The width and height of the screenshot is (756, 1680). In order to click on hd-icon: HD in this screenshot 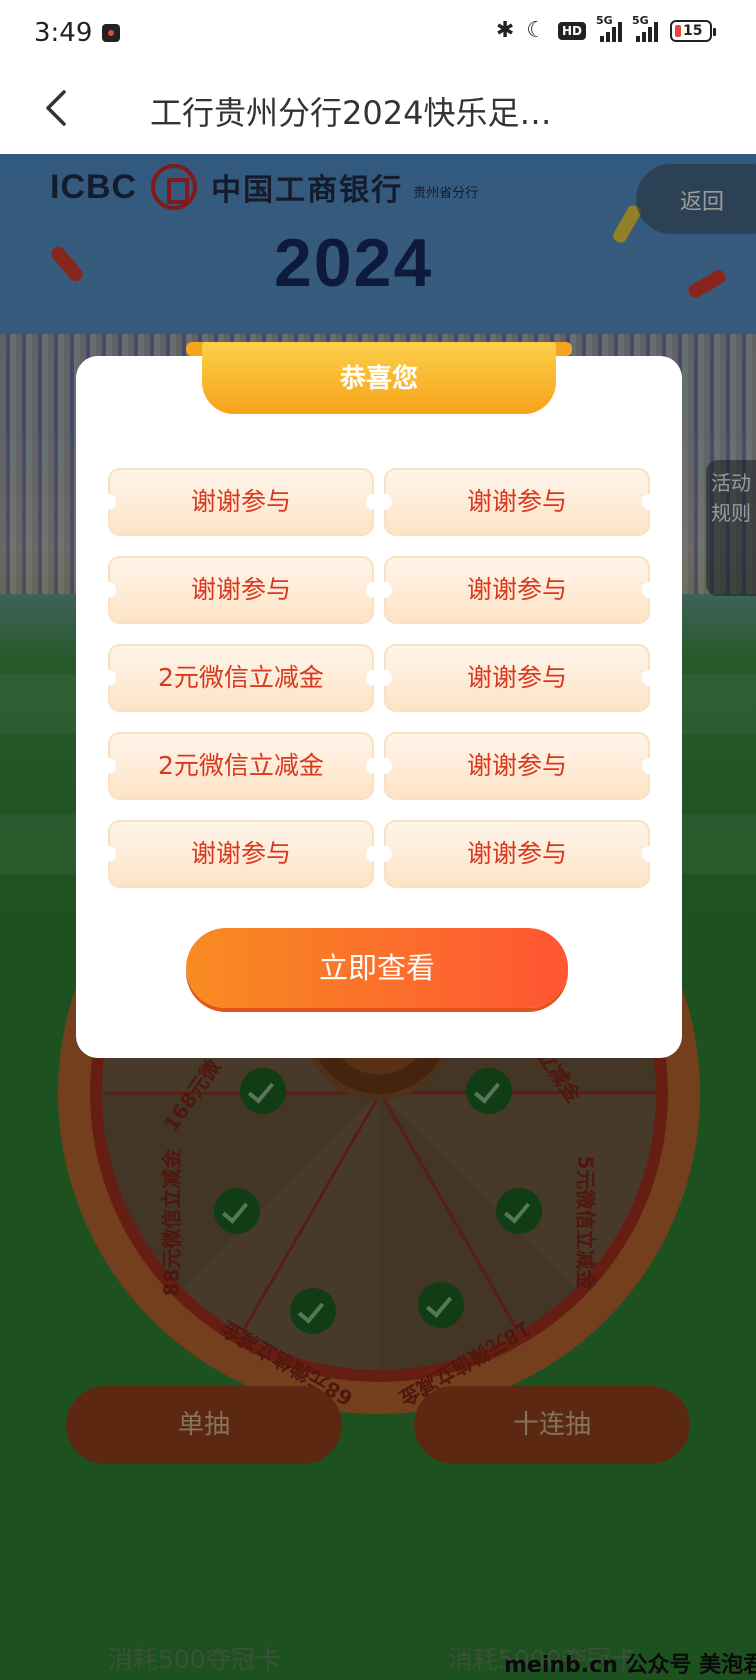, I will do `click(571, 31)`.